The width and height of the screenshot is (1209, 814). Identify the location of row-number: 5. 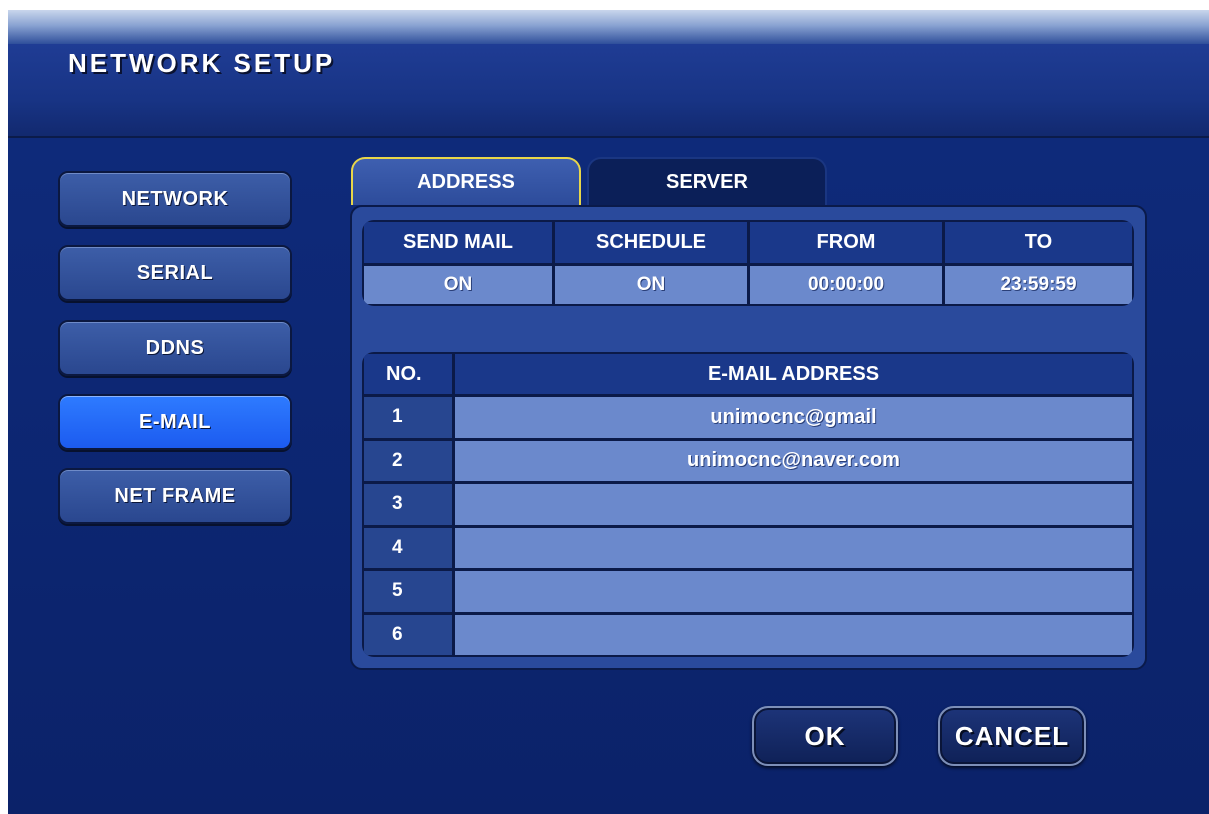
(408, 591).